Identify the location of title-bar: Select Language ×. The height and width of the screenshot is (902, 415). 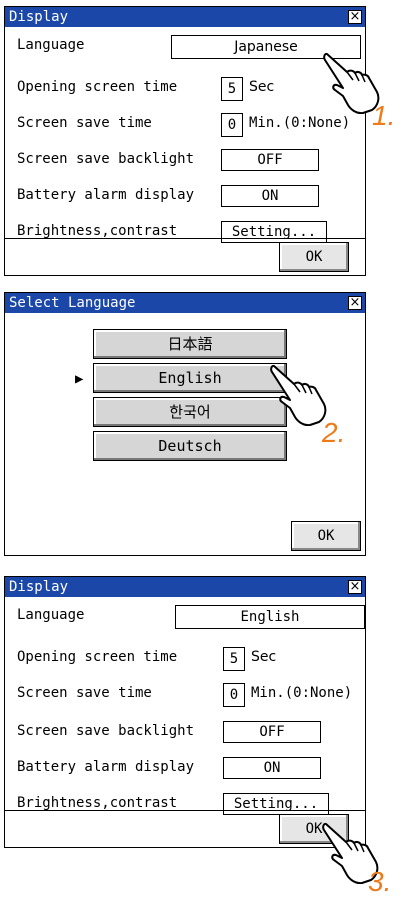
(185, 303).